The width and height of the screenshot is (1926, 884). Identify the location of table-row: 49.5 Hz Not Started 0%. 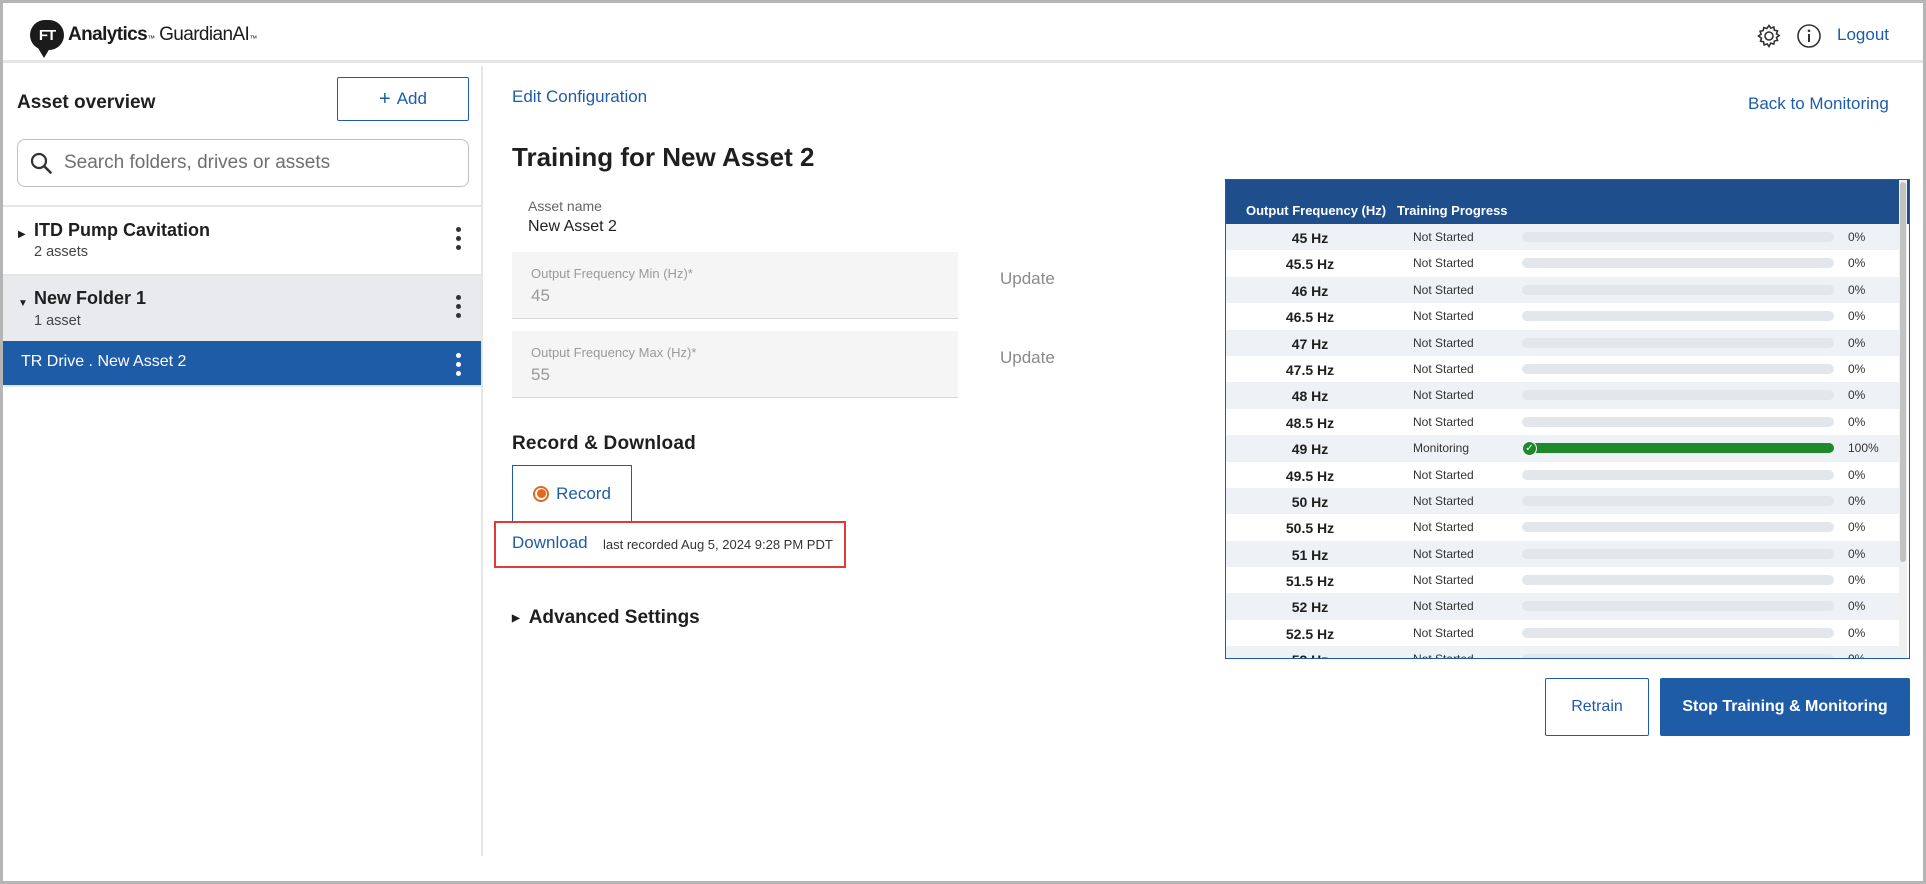
(1562, 474).